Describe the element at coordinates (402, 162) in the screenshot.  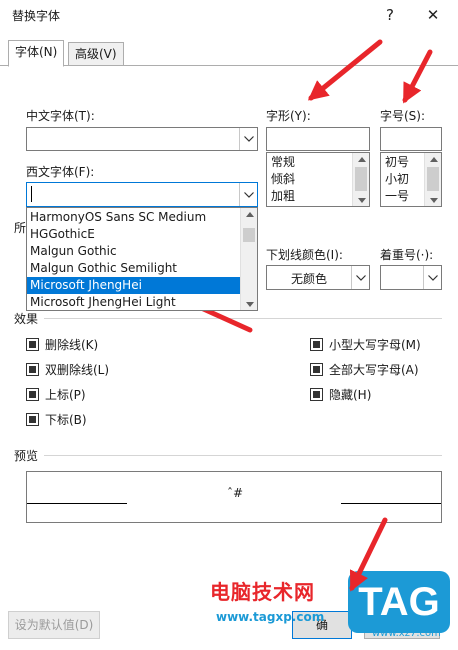
I see `list-item: 初号` at that location.